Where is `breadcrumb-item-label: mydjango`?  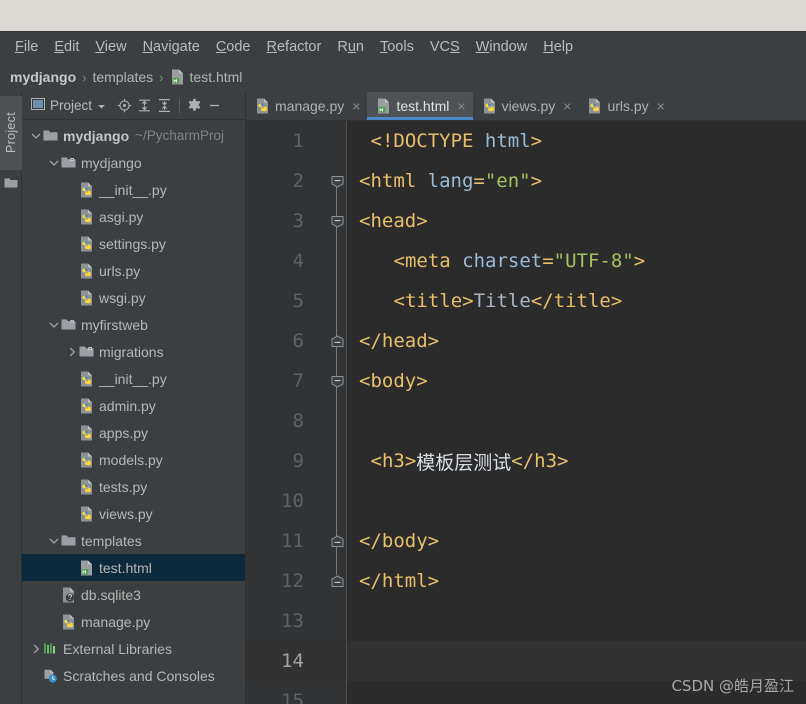
breadcrumb-item-label: mydjango is located at coordinates (43, 77).